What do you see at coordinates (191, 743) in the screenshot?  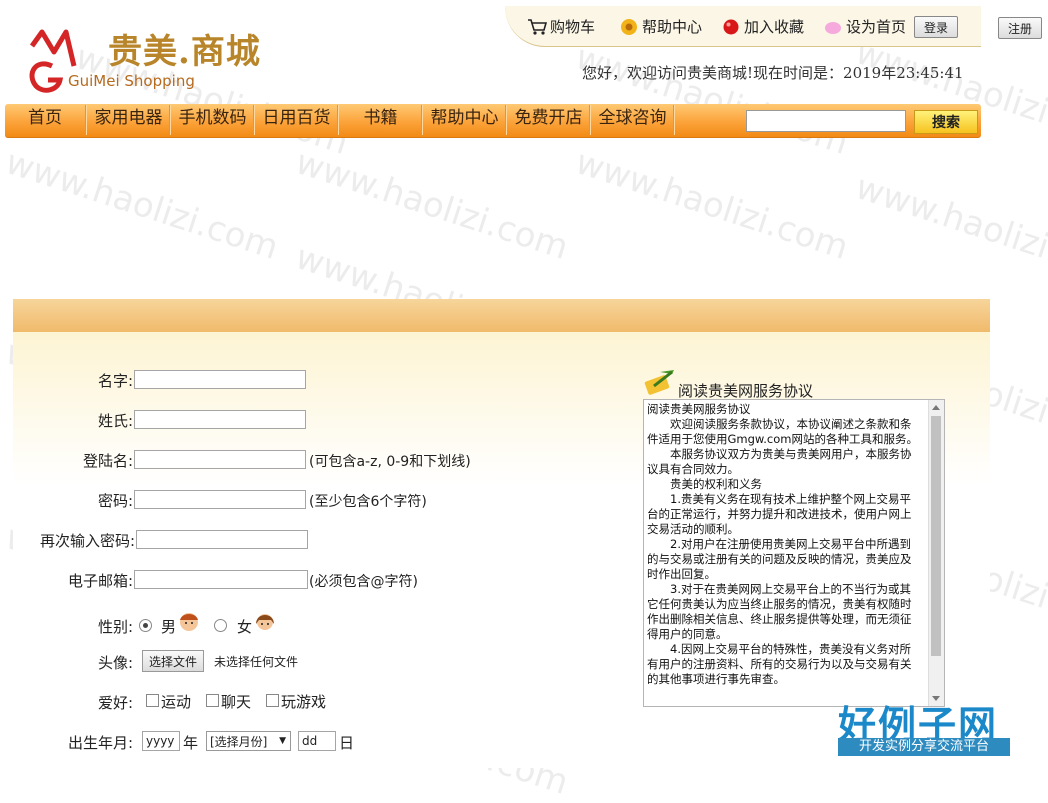 I see `year-unit: 年` at bounding box center [191, 743].